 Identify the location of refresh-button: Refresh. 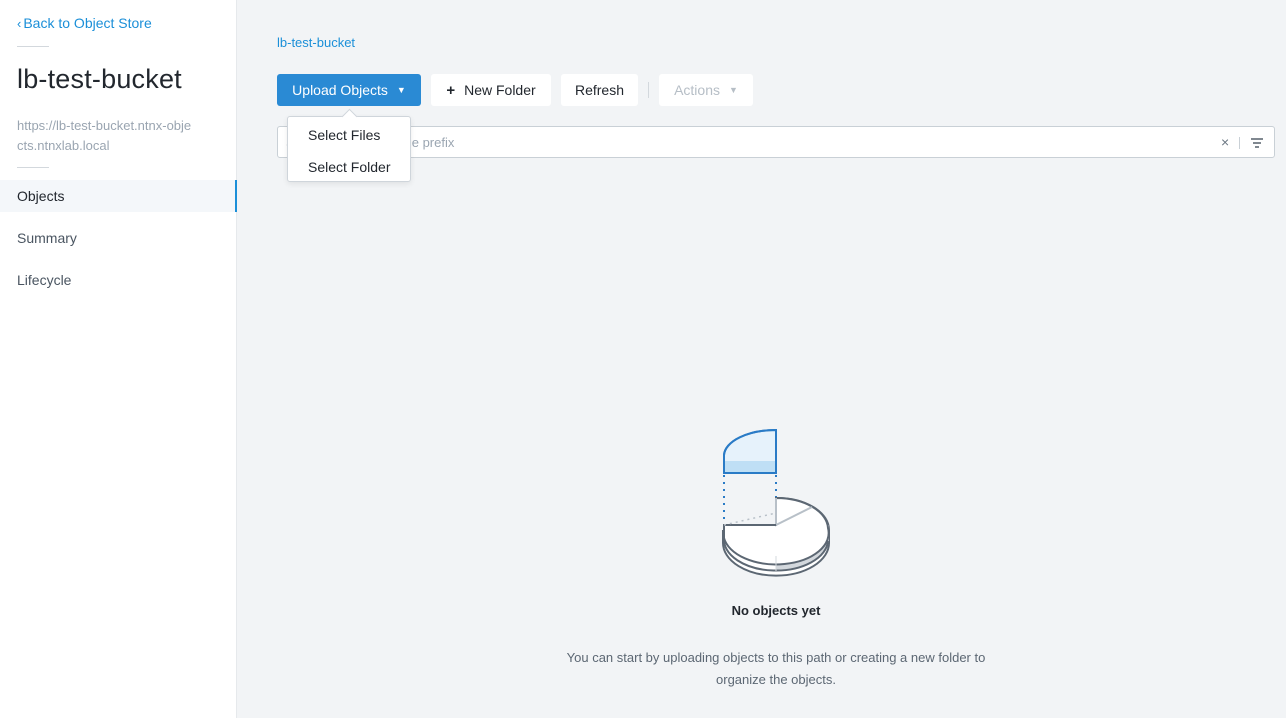
(599, 90).